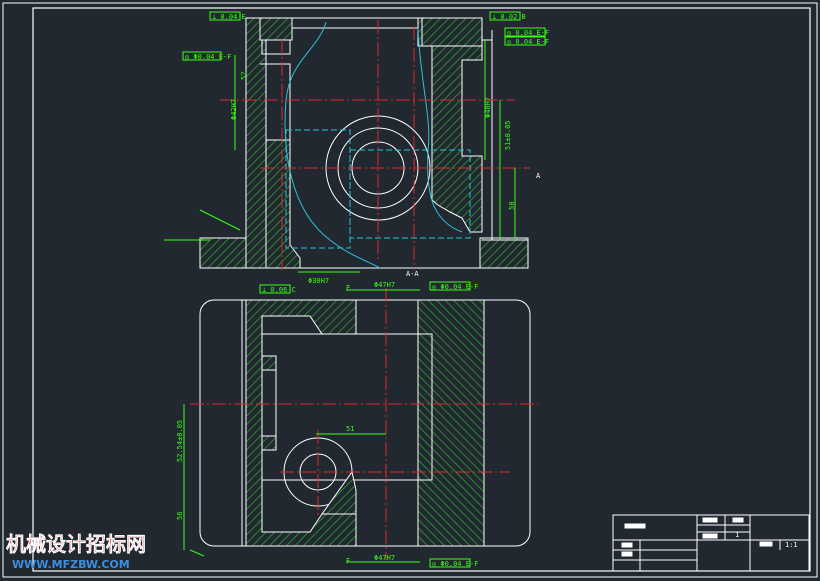 Image resolution: width=820 pixels, height=581 pixels. Describe the element at coordinates (244, 76) in the screenshot. I see `dim-small-52: 52` at that location.